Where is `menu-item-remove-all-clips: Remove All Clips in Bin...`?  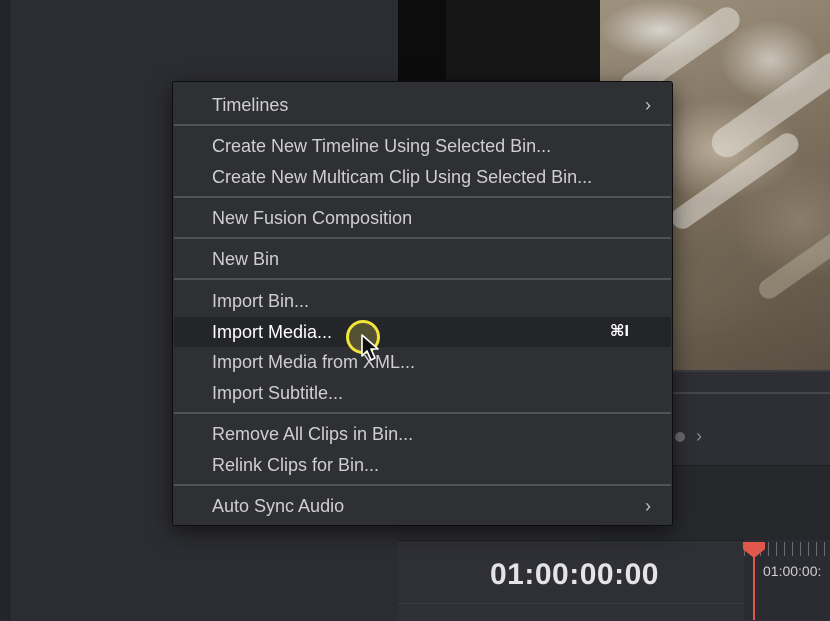
menu-item-remove-all-clips: Remove All Clips in Bin... is located at coordinates (422, 434).